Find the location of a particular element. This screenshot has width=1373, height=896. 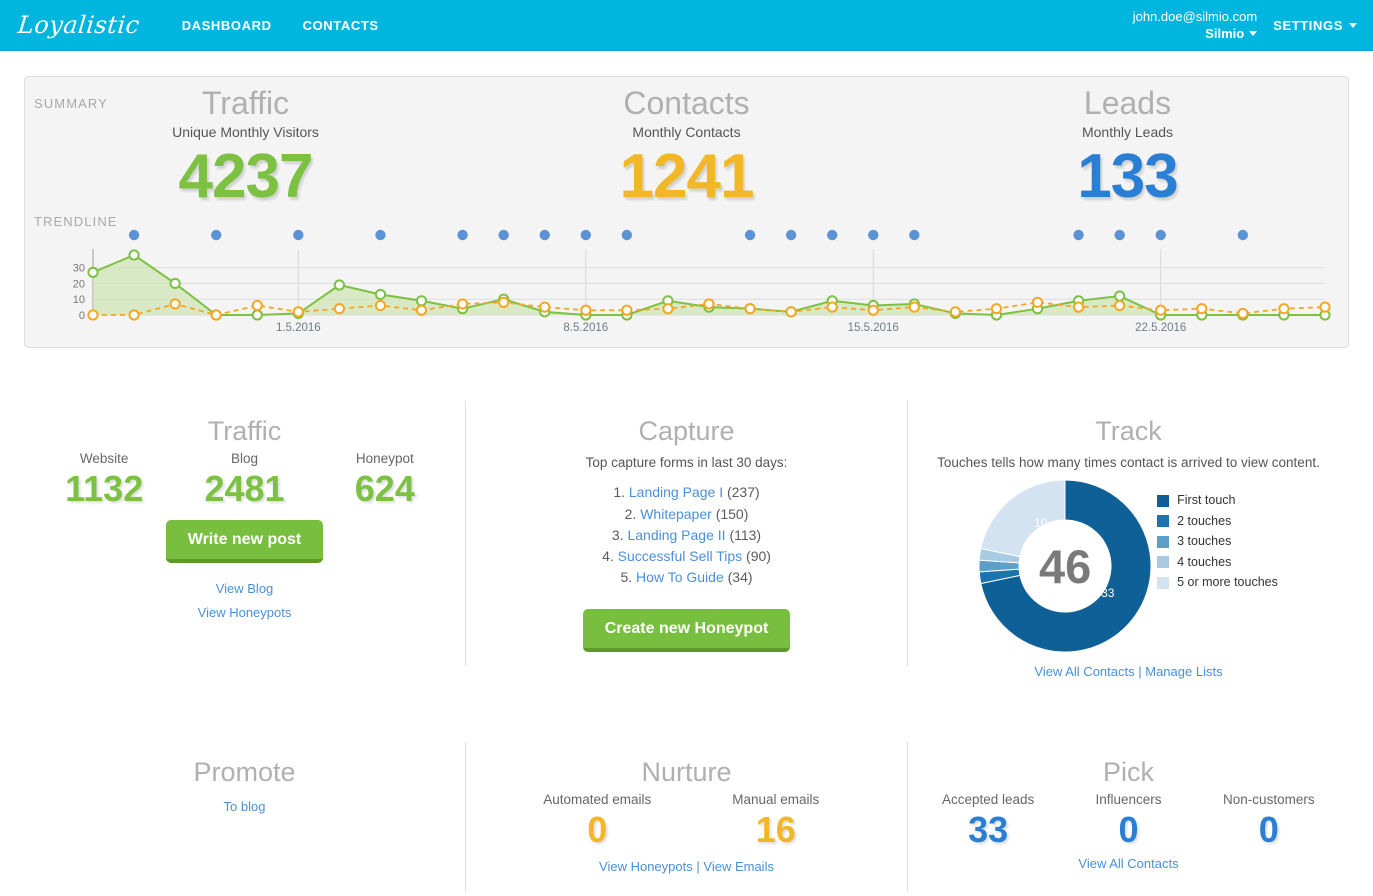

view-emails-link: View Emails is located at coordinates (738, 866).